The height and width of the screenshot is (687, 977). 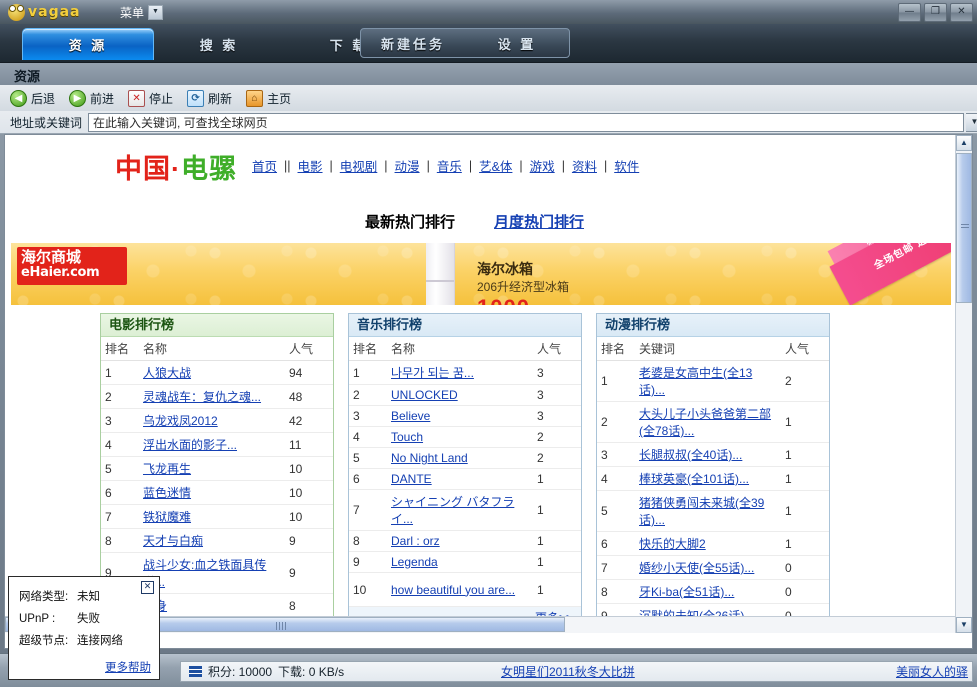 I want to click on stop-button: ✕ 停止, so click(x=150, y=98).